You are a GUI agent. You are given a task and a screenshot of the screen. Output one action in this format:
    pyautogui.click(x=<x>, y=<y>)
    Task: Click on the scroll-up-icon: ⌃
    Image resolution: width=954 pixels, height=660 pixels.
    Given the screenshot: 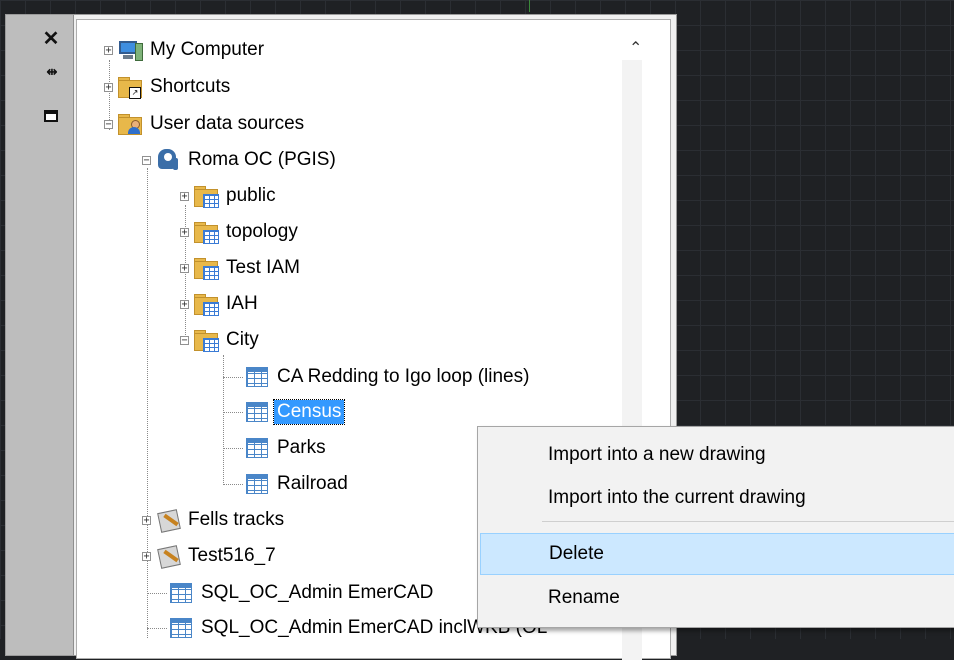 What is the action you would take?
    pyautogui.click(x=635, y=48)
    